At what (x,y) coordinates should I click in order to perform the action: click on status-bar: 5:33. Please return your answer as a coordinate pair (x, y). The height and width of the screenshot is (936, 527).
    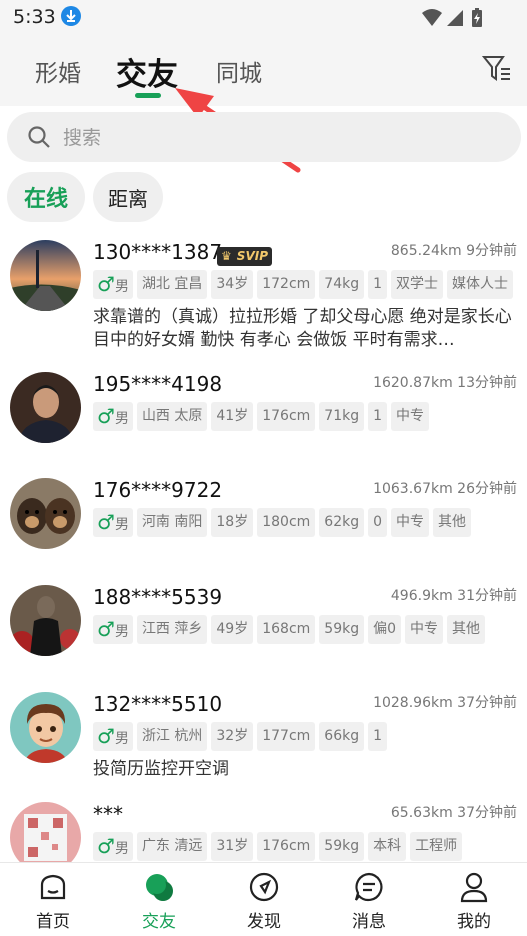
    Looking at the image, I should click on (263, 17).